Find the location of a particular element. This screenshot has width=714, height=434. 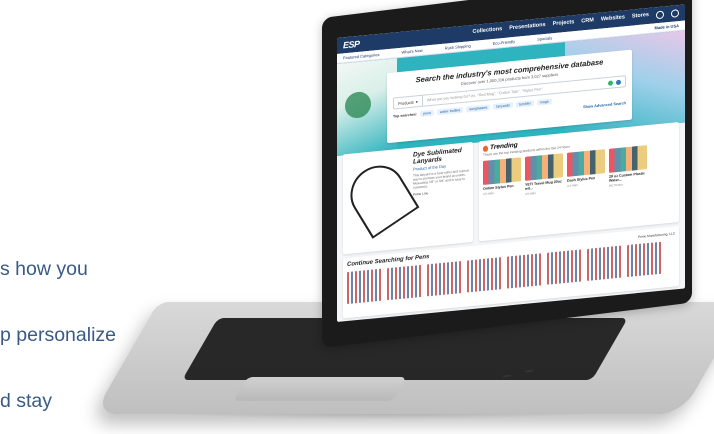

nav-collections: Collections is located at coordinates (488, 31).